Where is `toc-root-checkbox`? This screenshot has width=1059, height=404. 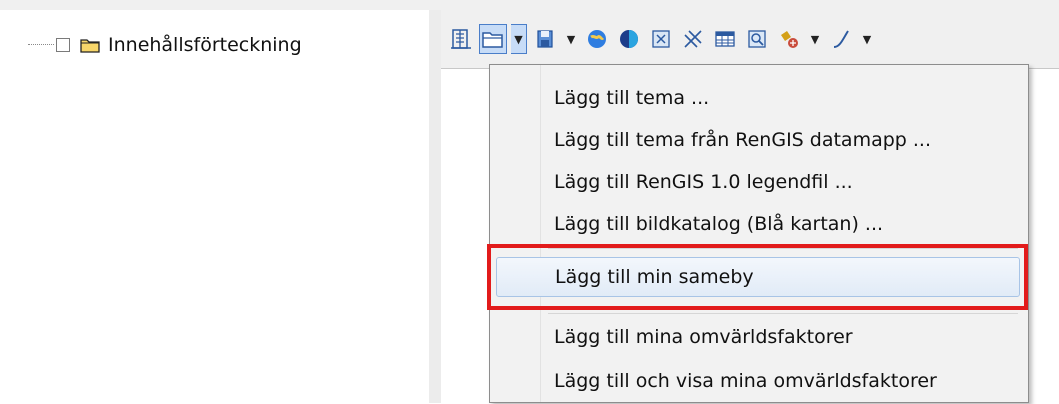 toc-root-checkbox is located at coordinates (63, 45).